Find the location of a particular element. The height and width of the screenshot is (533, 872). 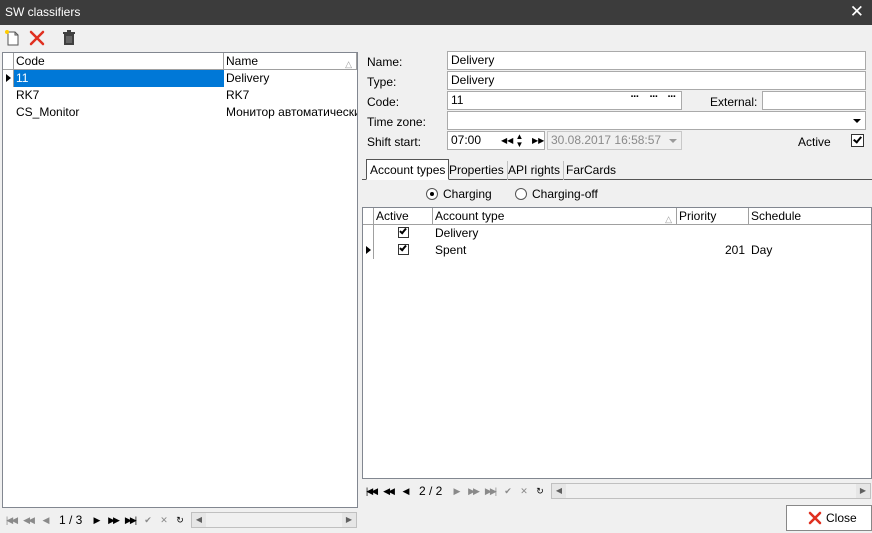

type-label: Type: is located at coordinates (382, 82).